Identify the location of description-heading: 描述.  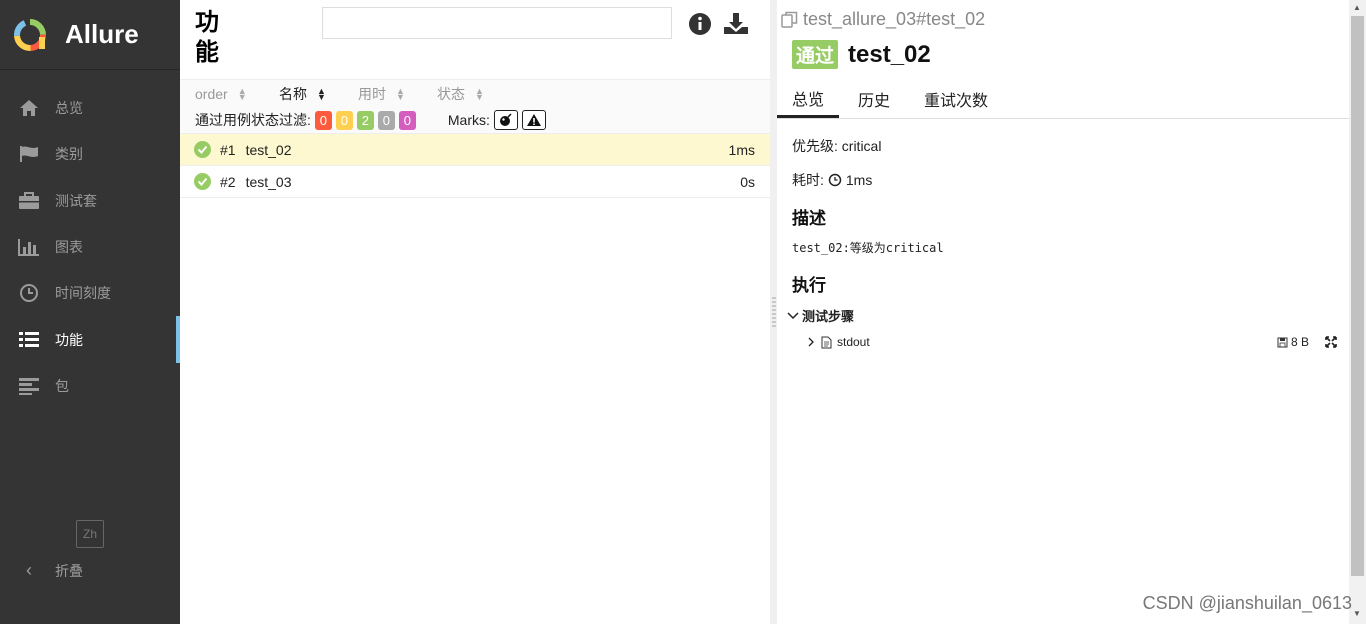
(809, 218).